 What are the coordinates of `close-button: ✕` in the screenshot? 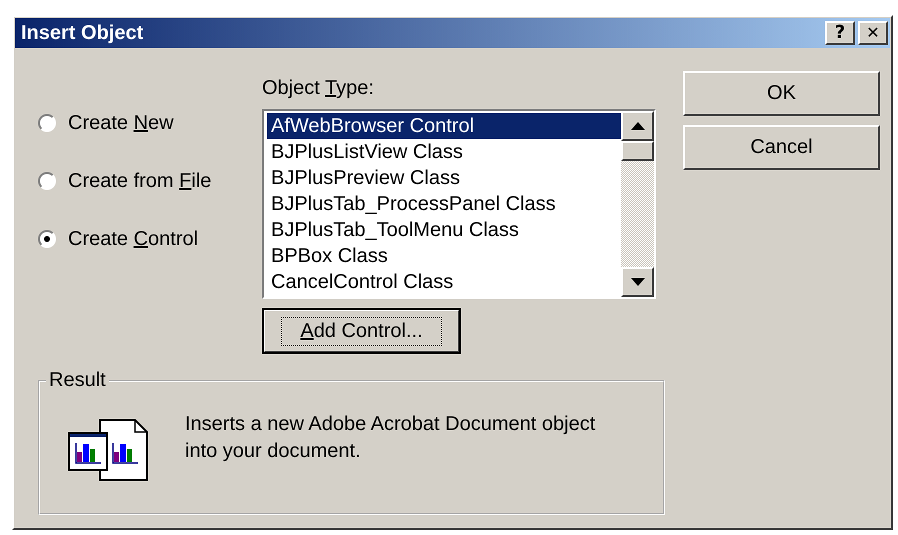 It's located at (873, 33).